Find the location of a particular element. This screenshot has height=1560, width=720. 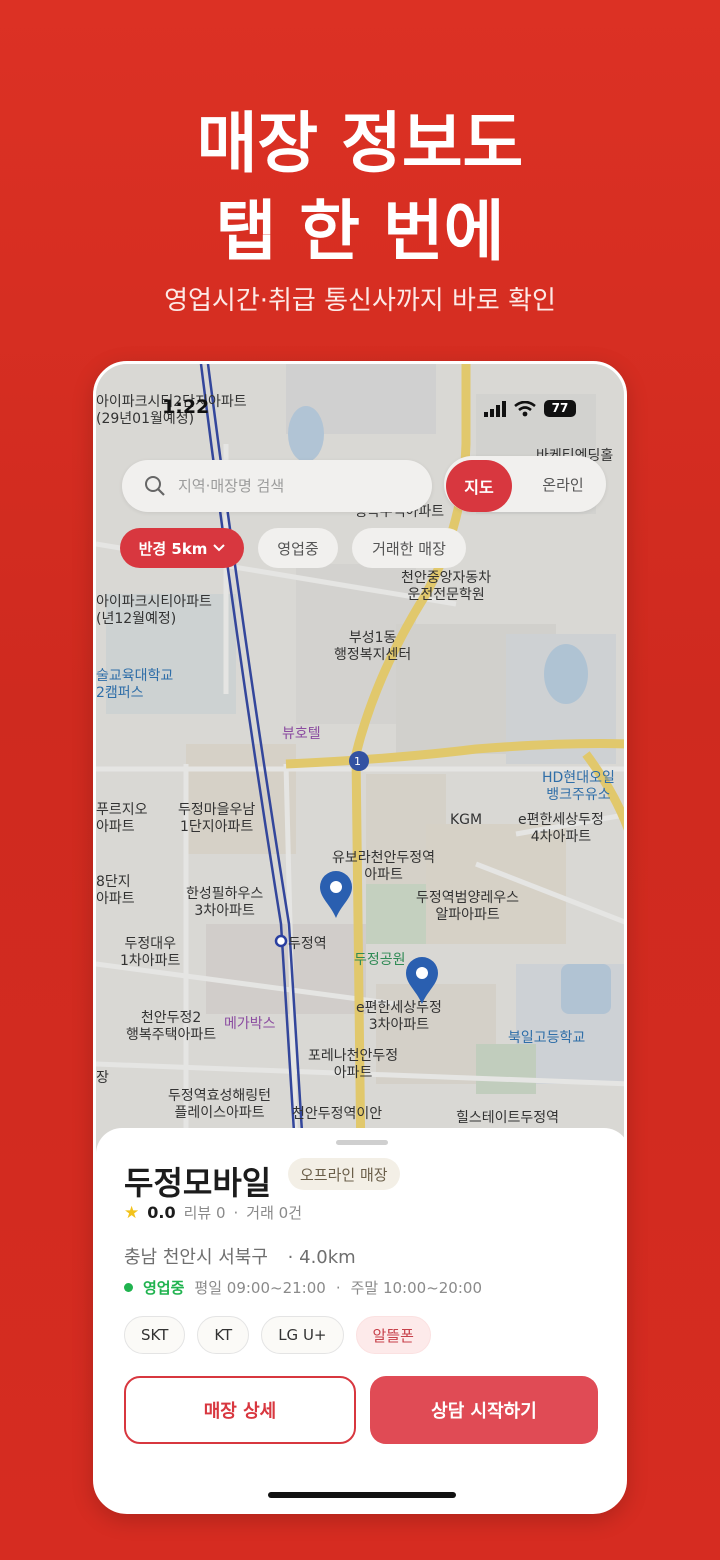

store-detail-button: 매장 상세 is located at coordinates (240, 1410).